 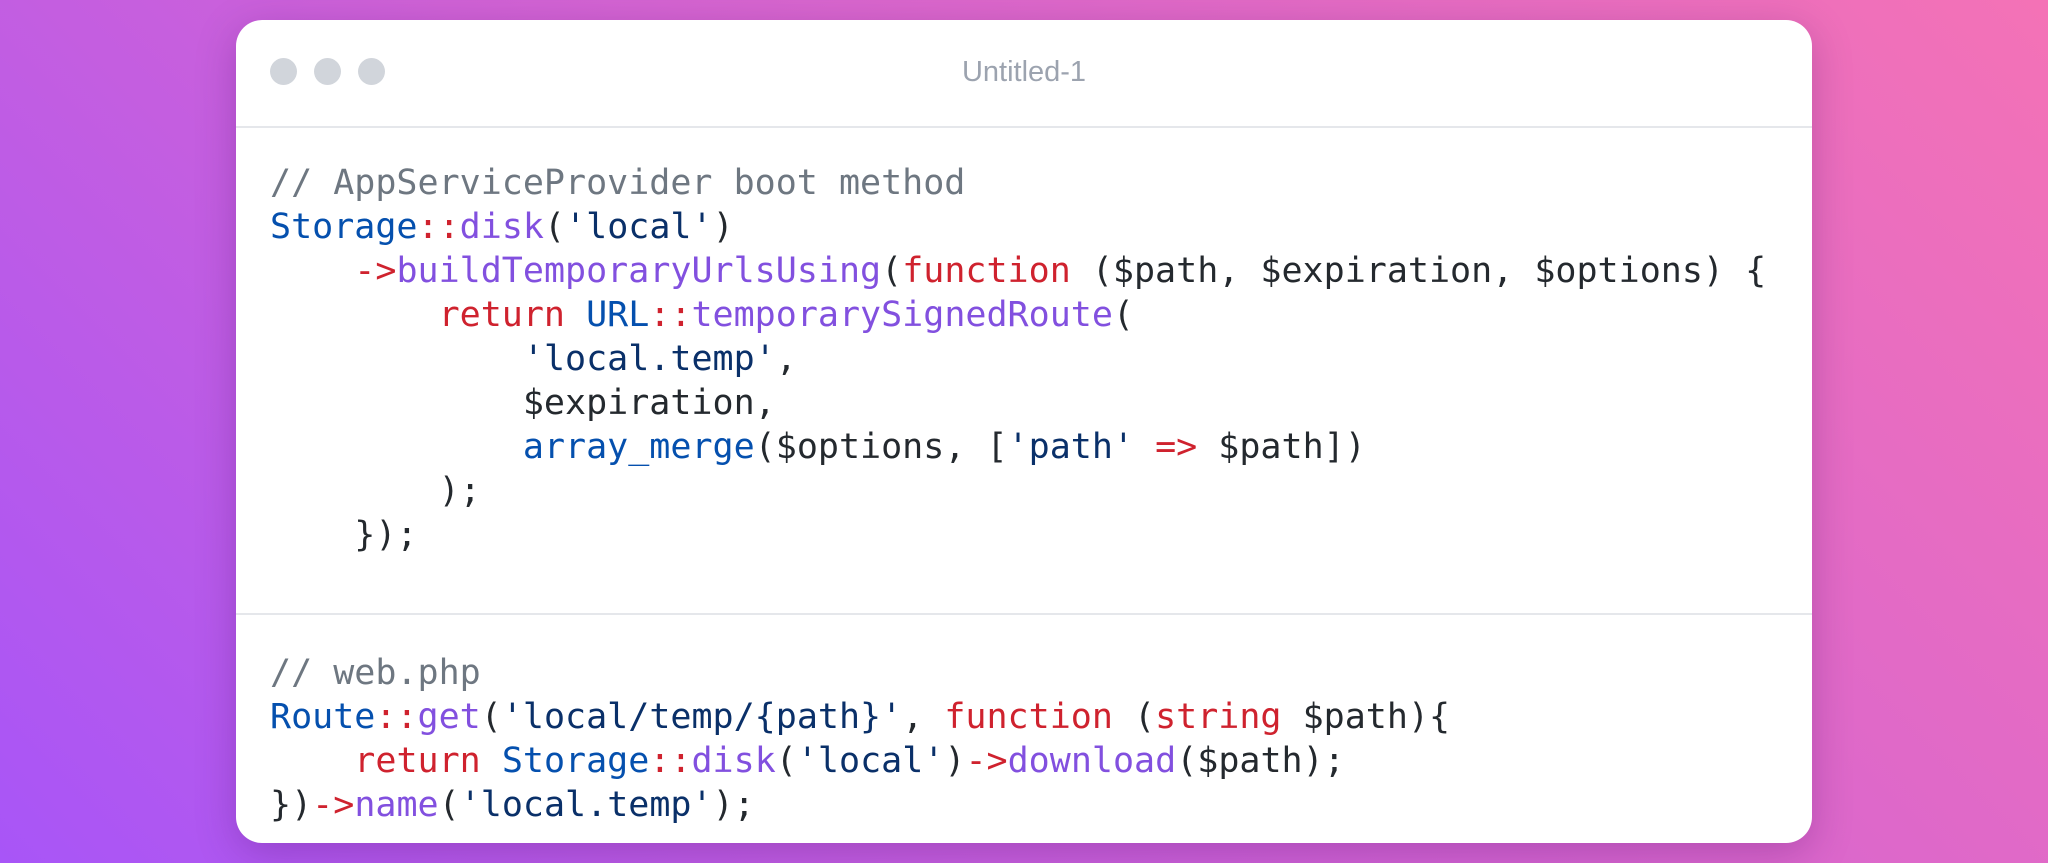 I want to click on code-token: // AppServiceProvider boot method, so click(x=618, y=183).